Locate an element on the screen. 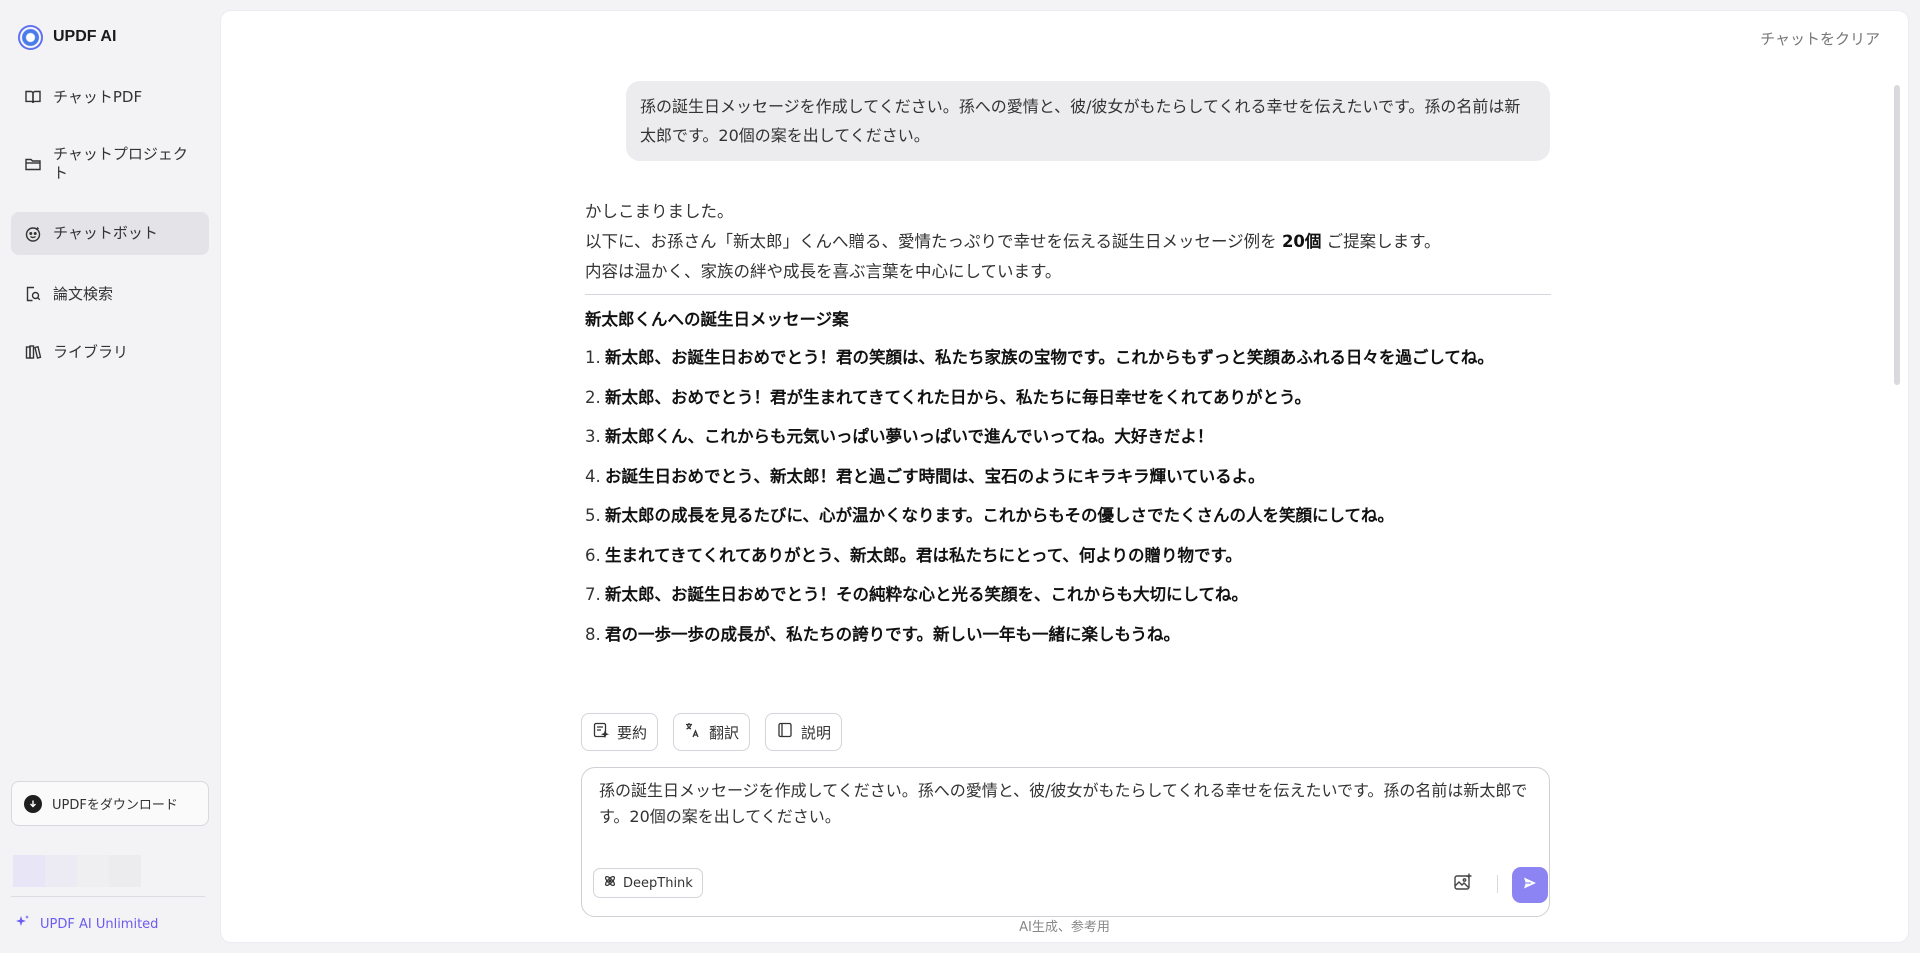  clear-chat-button: チャットをクリア is located at coordinates (1820, 38).